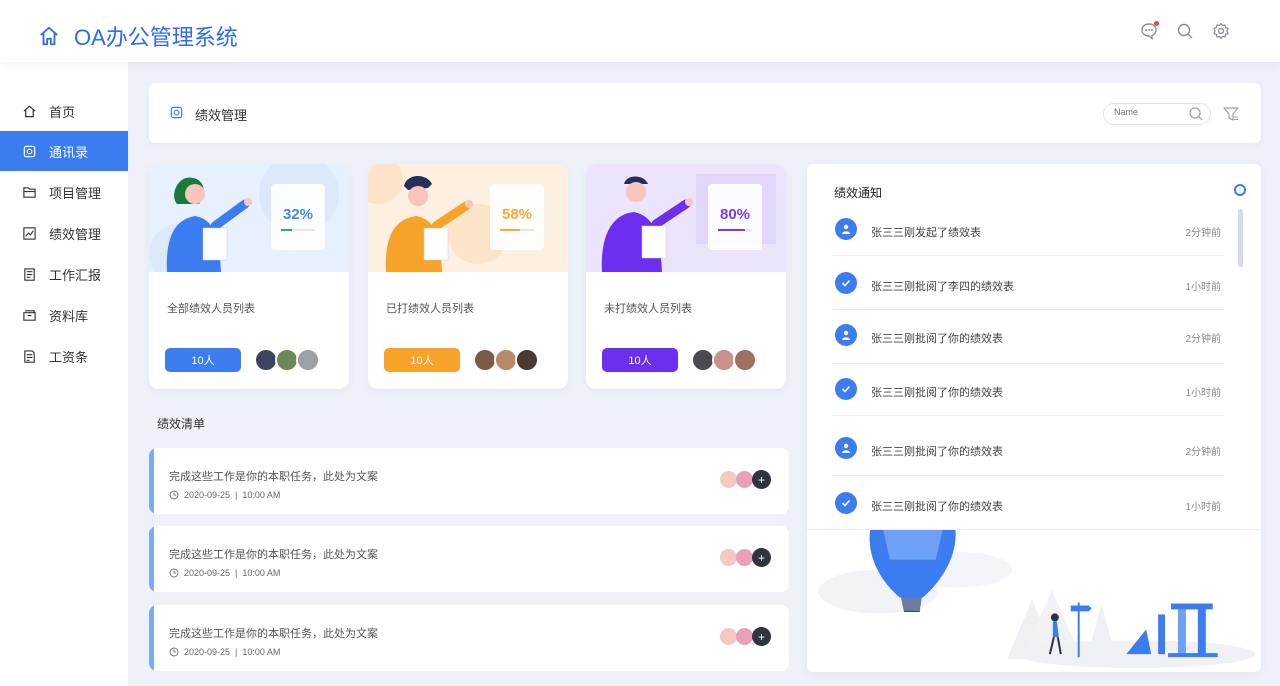 This screenshot has width=1280, height=686. I want to click on sidebar-item-label: 资料库, so click(69, 316).